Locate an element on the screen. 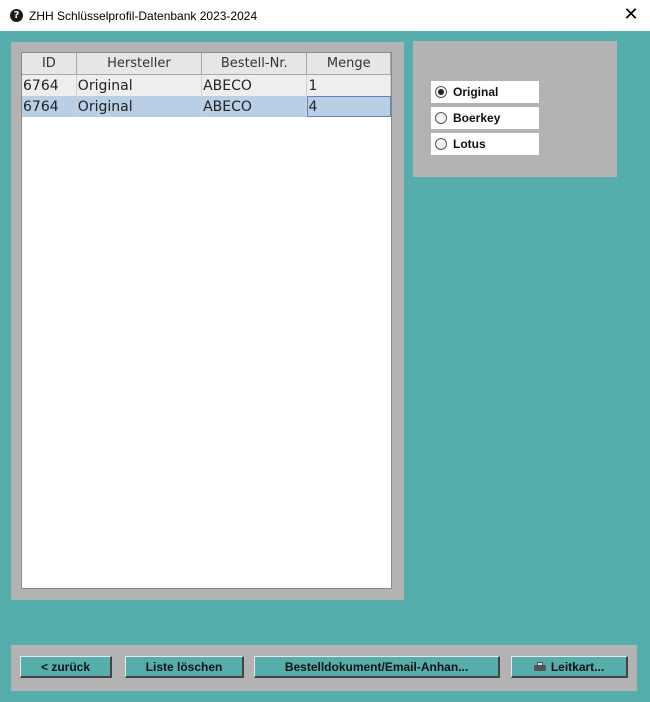  radio-original: Original is located at coordinates (485, 92).